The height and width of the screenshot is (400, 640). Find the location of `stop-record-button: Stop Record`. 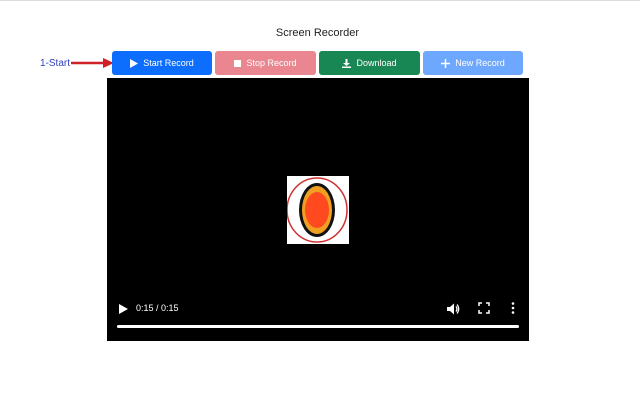

stop-record-button: Stop Record is located at coordinates (265, 63).